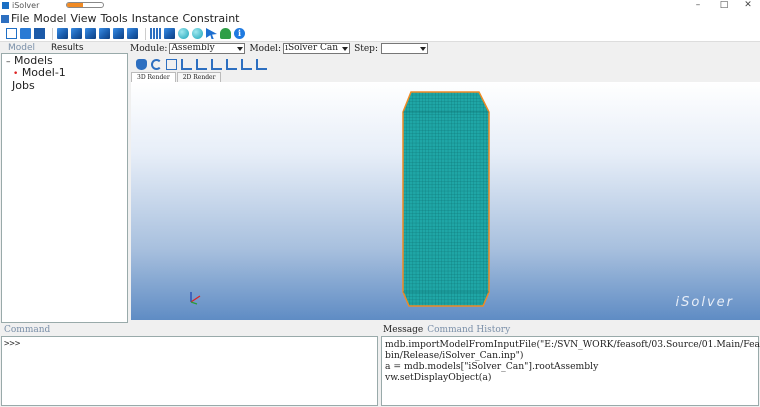 Image resolution: width=760 pixels, height=407 pixels. Describe the element at coordinates (116, 19) in the screenshot. I see `menu-tools: Tools` at that location.